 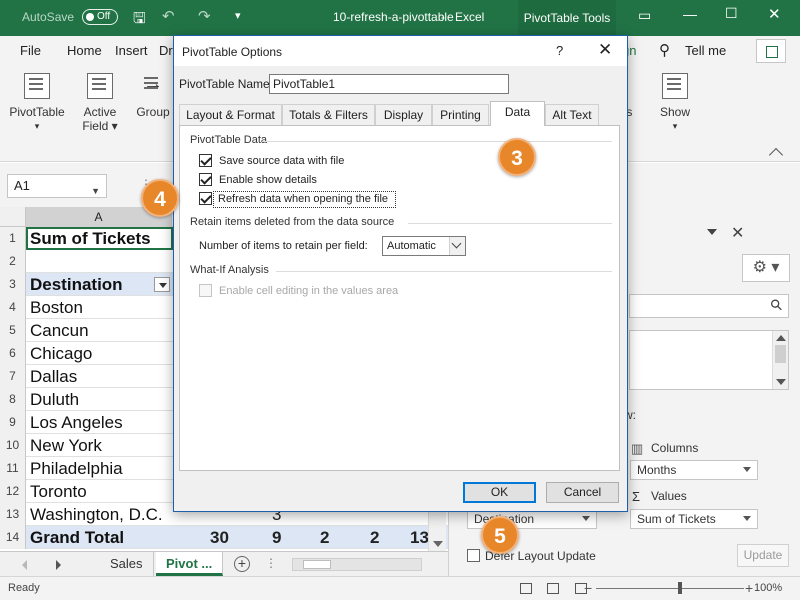 I want to click on zoom-out-icon: −, so click(x=588, y=588).